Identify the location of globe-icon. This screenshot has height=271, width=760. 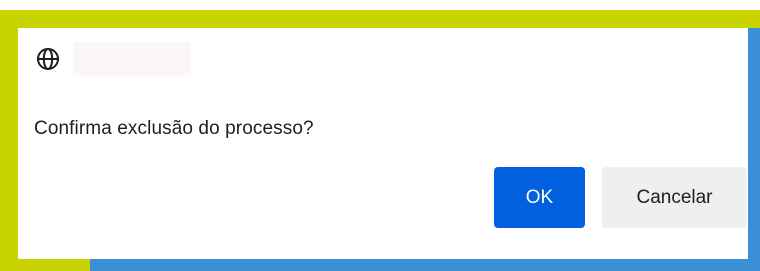
(48, 59).